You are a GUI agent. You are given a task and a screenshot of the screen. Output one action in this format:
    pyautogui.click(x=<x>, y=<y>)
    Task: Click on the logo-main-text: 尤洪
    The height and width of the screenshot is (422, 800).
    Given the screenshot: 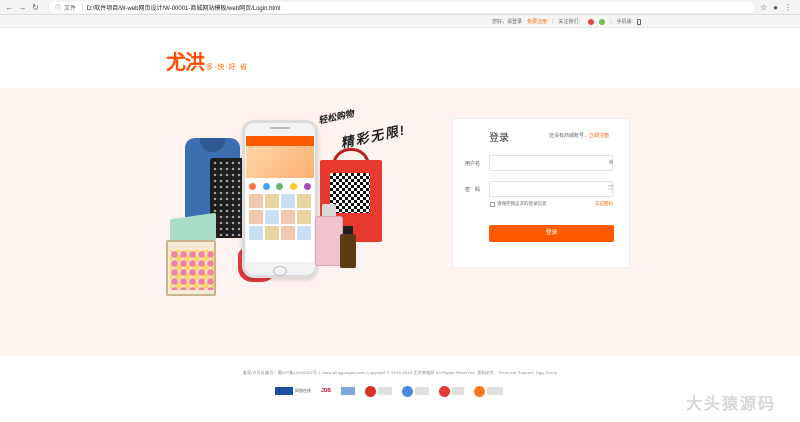 What is the action you would take?
    pyautogui.click(x=185, y=63)
    